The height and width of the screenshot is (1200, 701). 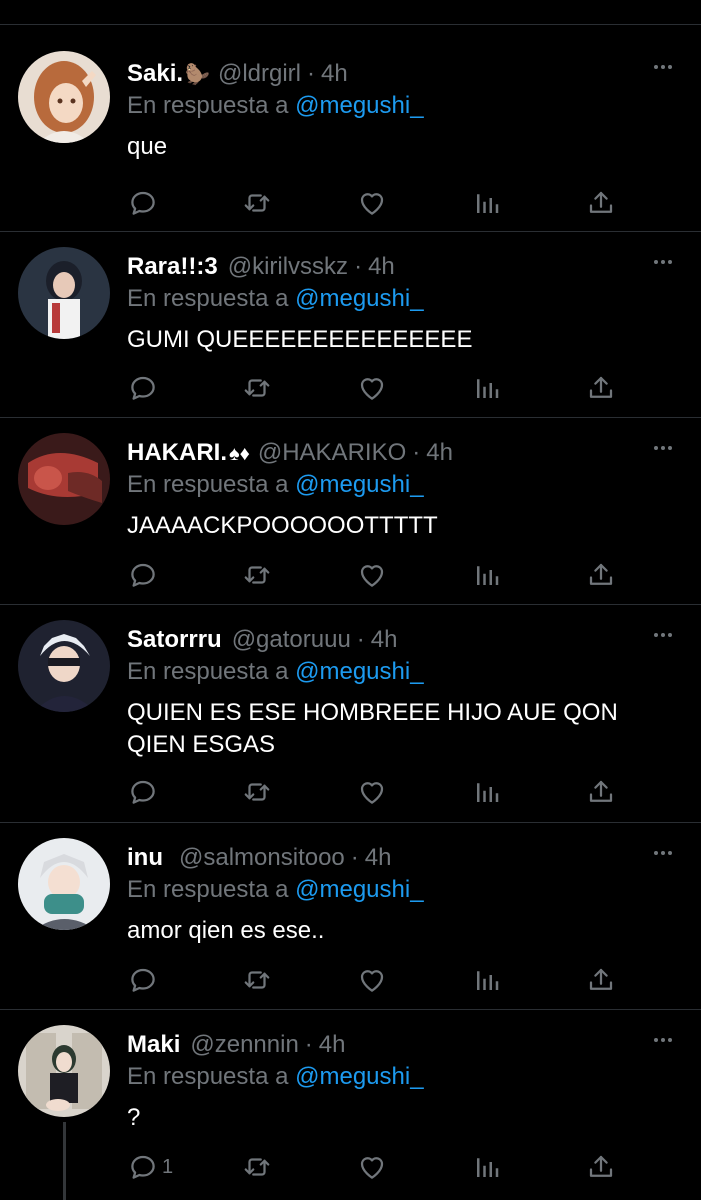 What do you see at coordinates (332, 452) in the screenshot?
I see `user-handle: @HAKARIKO` at bounding box center [332, 452].